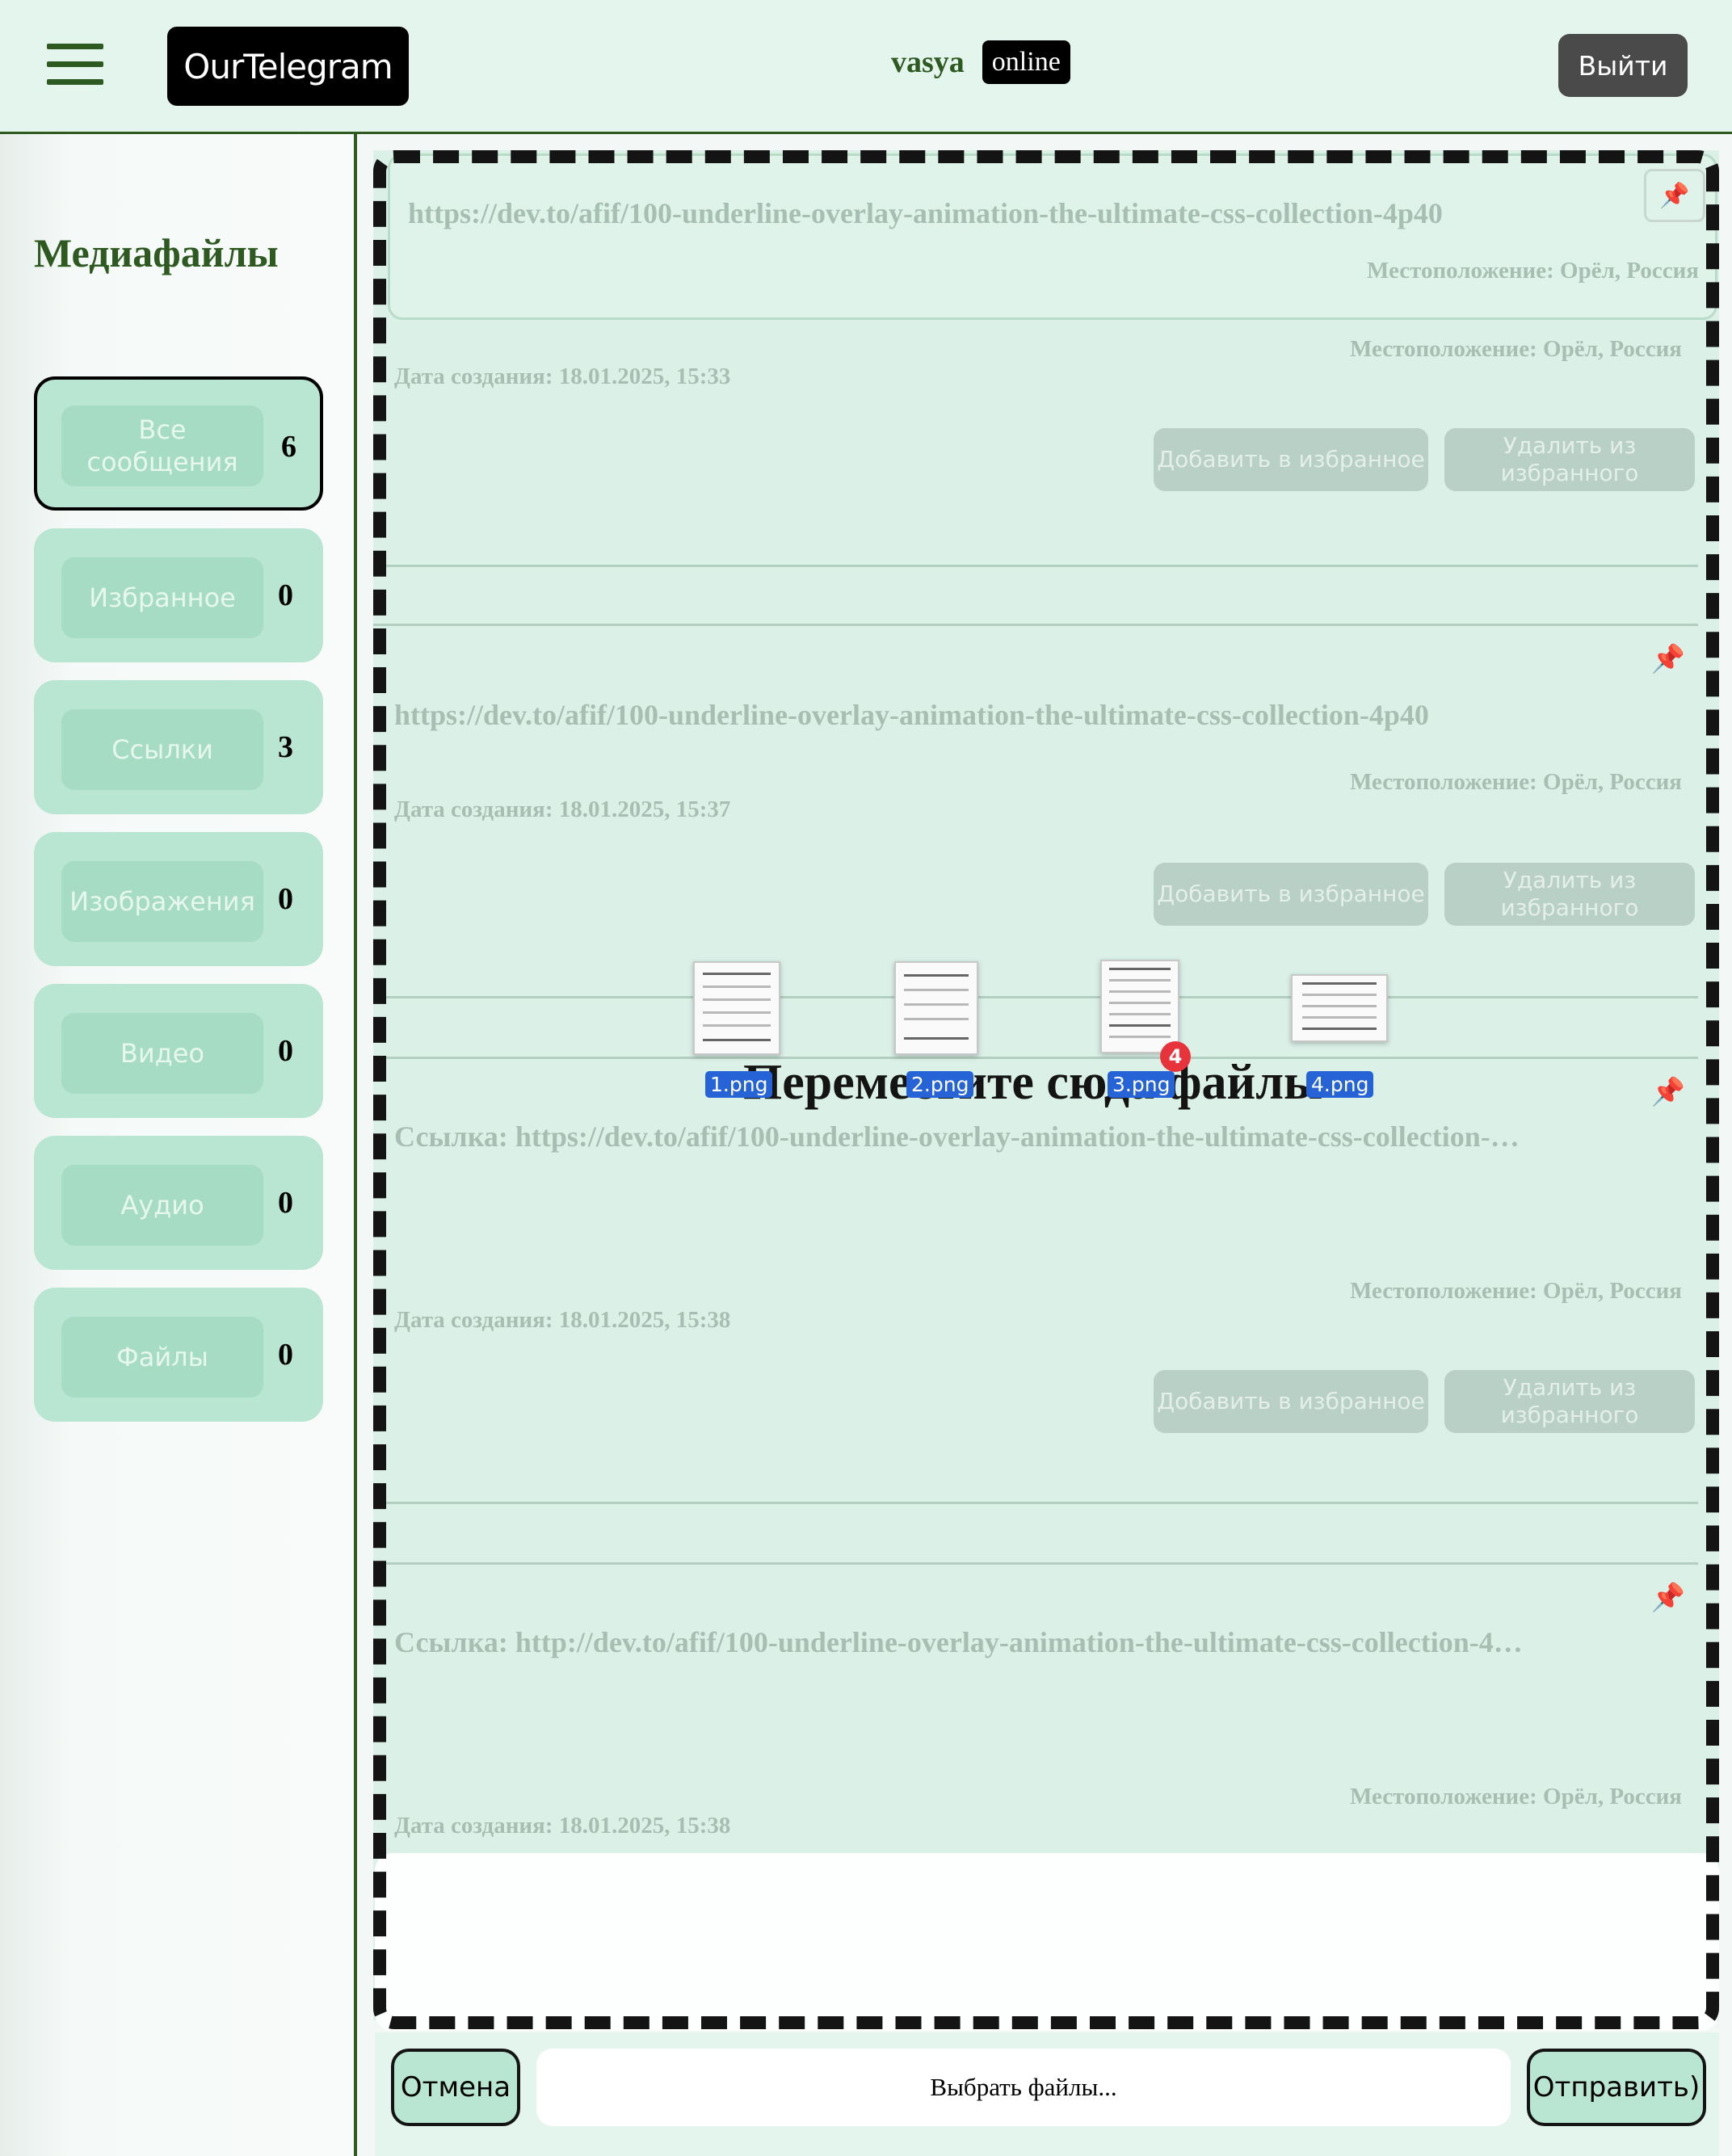  What do you see at coordinates (562, 809) in the screenshot?
I see `message-date: Дата создания: 18.01.2025, 15:37` at bounding box center [562, 809].